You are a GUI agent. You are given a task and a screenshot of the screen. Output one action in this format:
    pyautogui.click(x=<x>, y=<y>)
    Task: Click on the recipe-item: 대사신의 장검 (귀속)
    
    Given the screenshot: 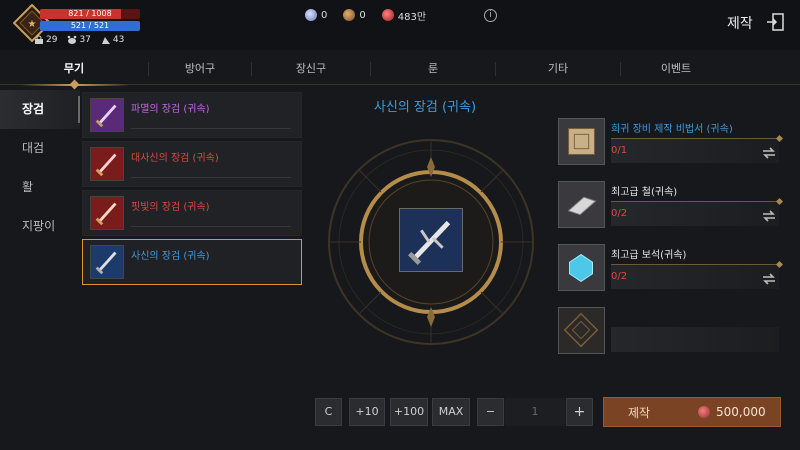 What is the action you would take?
    pyautogui.click(x=192, y=164)
    